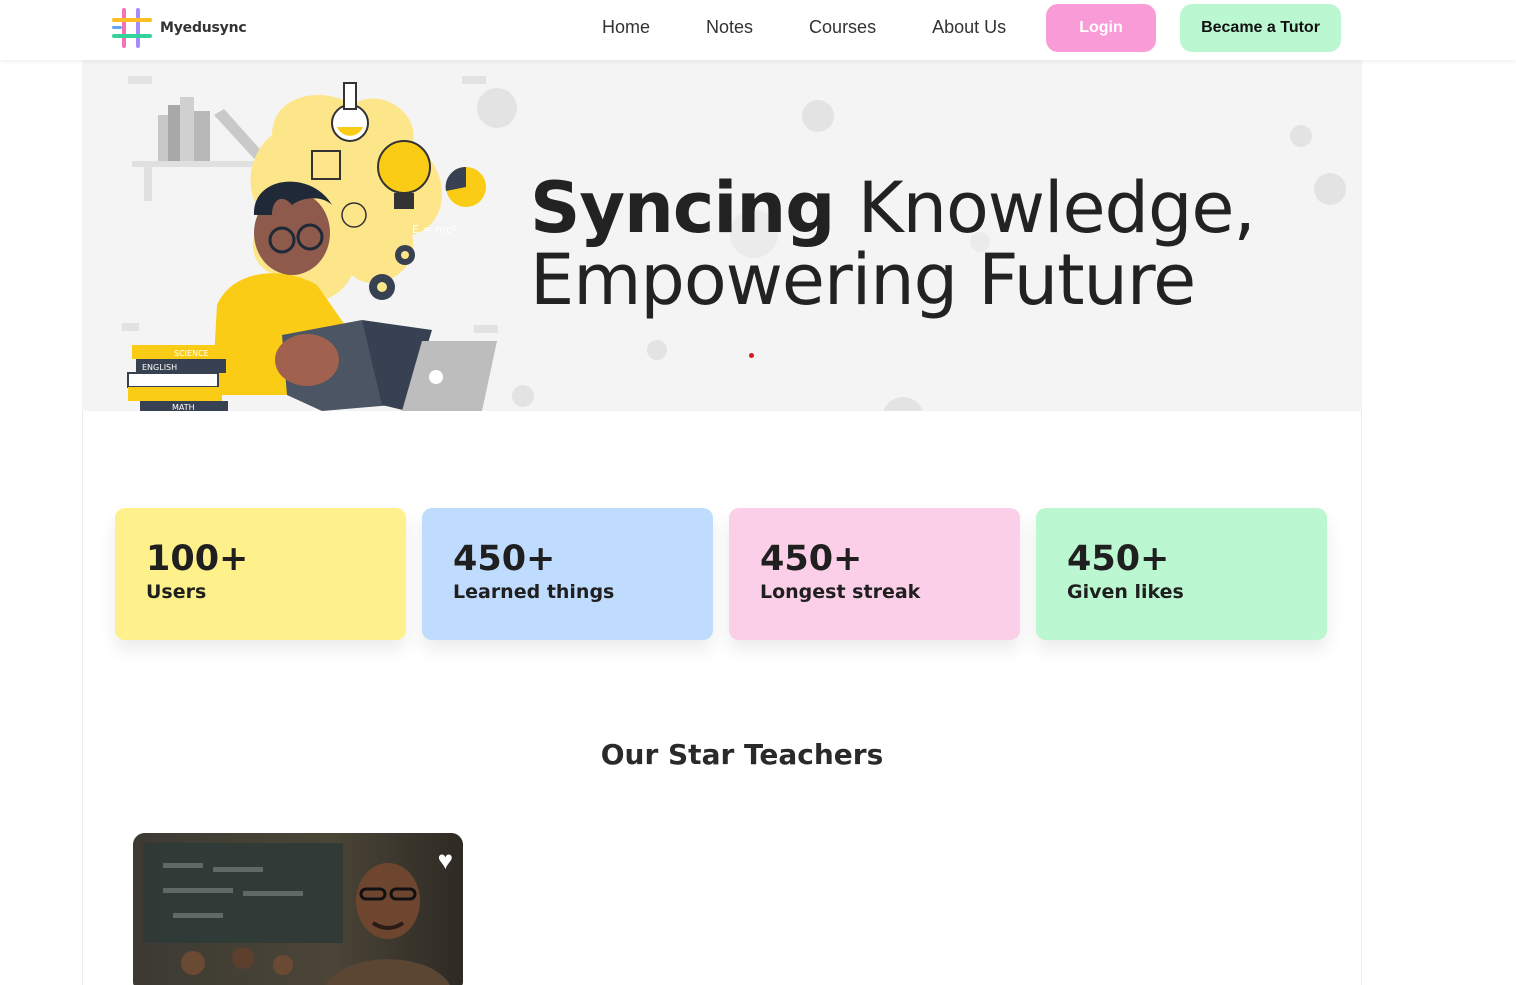  I want to click on hashtag-logo-icon, so click(133, 28).